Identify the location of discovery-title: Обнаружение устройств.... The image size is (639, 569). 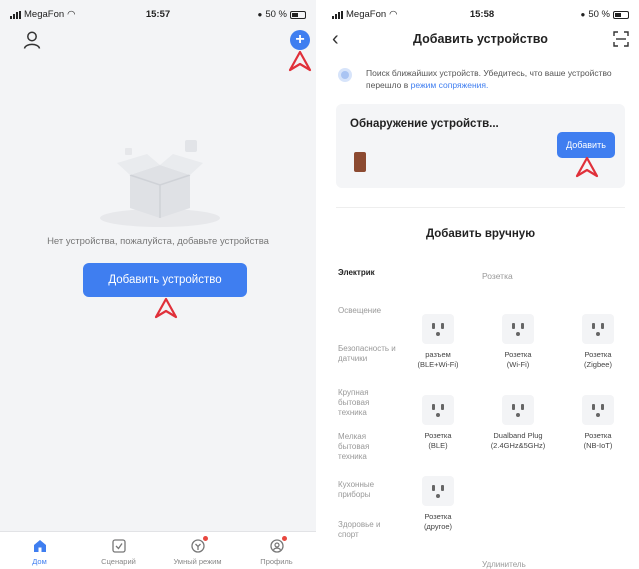
(424, 124).